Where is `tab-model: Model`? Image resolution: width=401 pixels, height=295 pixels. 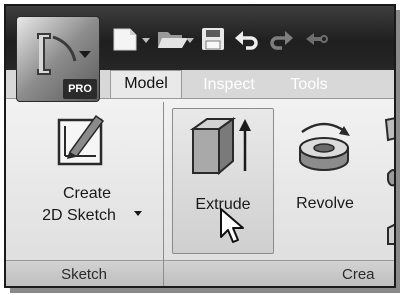
tab-model: Model is located at coordinates (146, 85).